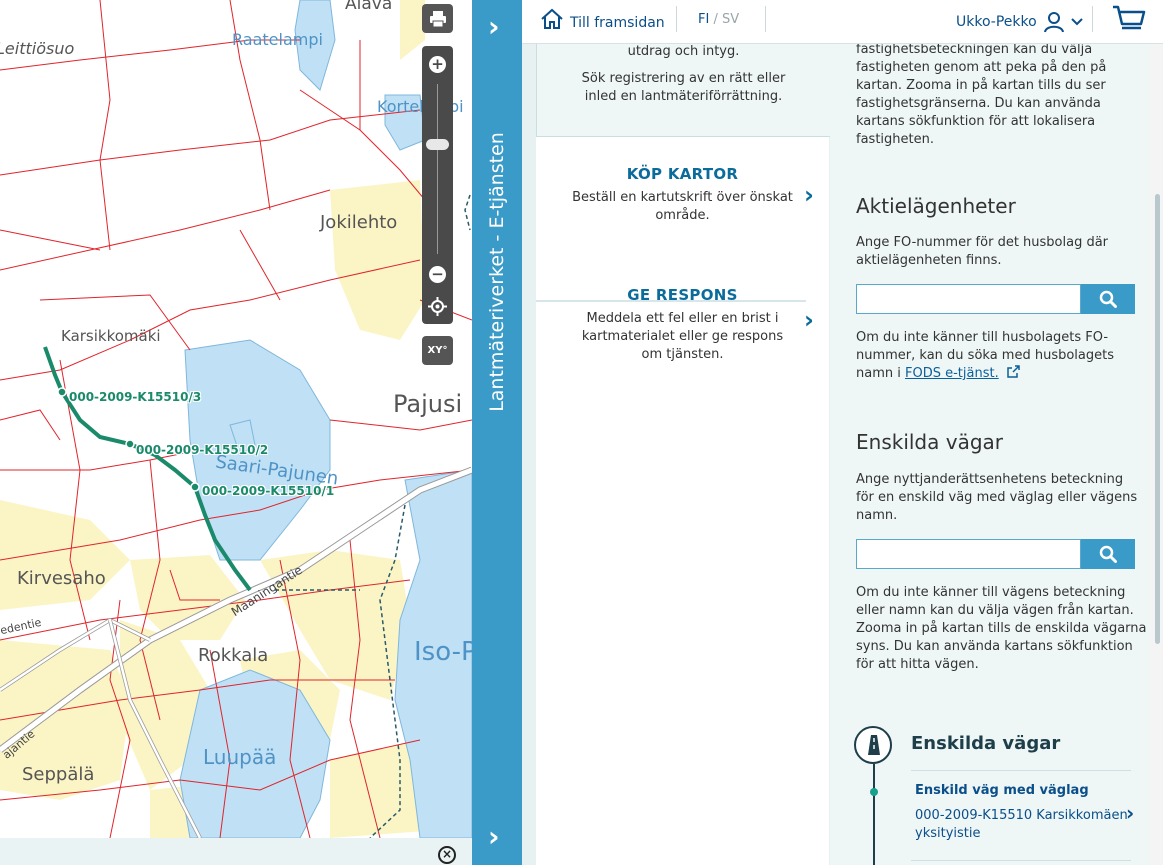 The height and width of the screenshot is (865, 1163). I want to click on help-prefix: namn i, so click(880, 373).